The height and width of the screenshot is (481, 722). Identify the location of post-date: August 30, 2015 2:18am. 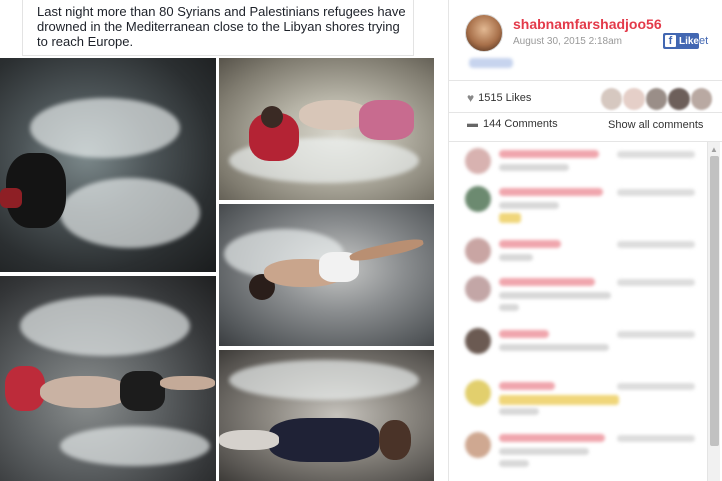
(567, 41).